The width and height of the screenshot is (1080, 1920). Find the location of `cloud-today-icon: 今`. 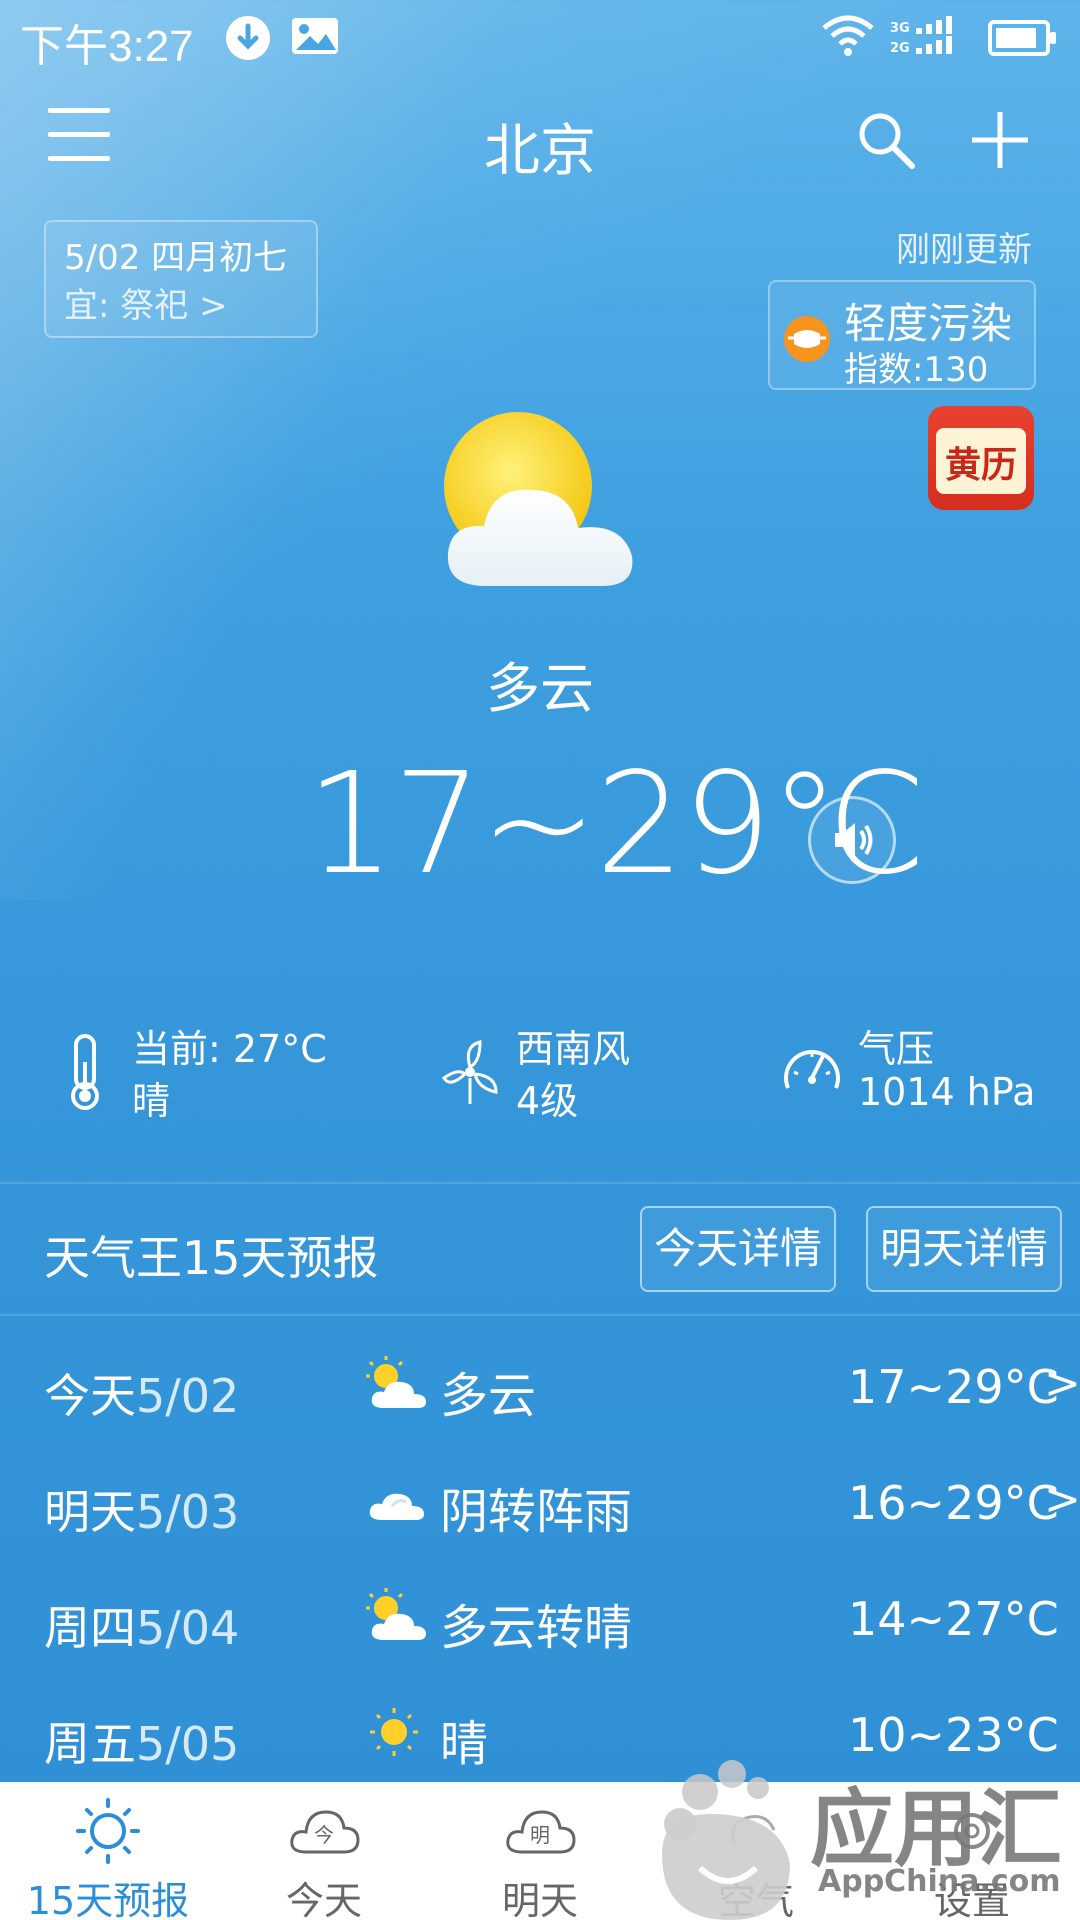

cloud-today-icon: 今 is located at coordinates (324, 1831).